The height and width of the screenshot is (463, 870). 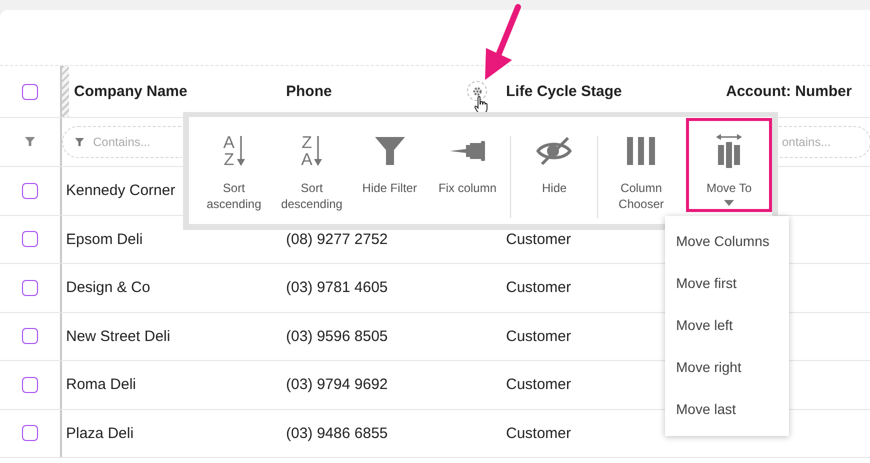 I want to click on toolbar-button: Z A Sort descending, so click(x=311, y=165).